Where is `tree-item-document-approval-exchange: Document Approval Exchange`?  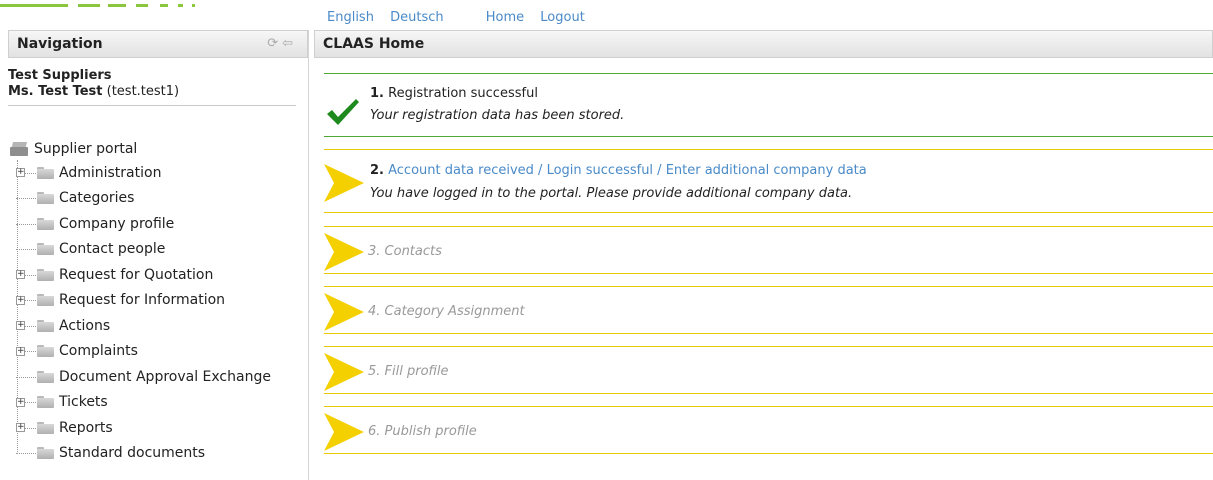 tree-item-document-approval-exchange: Document Approval Exchange is located at coordinates (140, 377).